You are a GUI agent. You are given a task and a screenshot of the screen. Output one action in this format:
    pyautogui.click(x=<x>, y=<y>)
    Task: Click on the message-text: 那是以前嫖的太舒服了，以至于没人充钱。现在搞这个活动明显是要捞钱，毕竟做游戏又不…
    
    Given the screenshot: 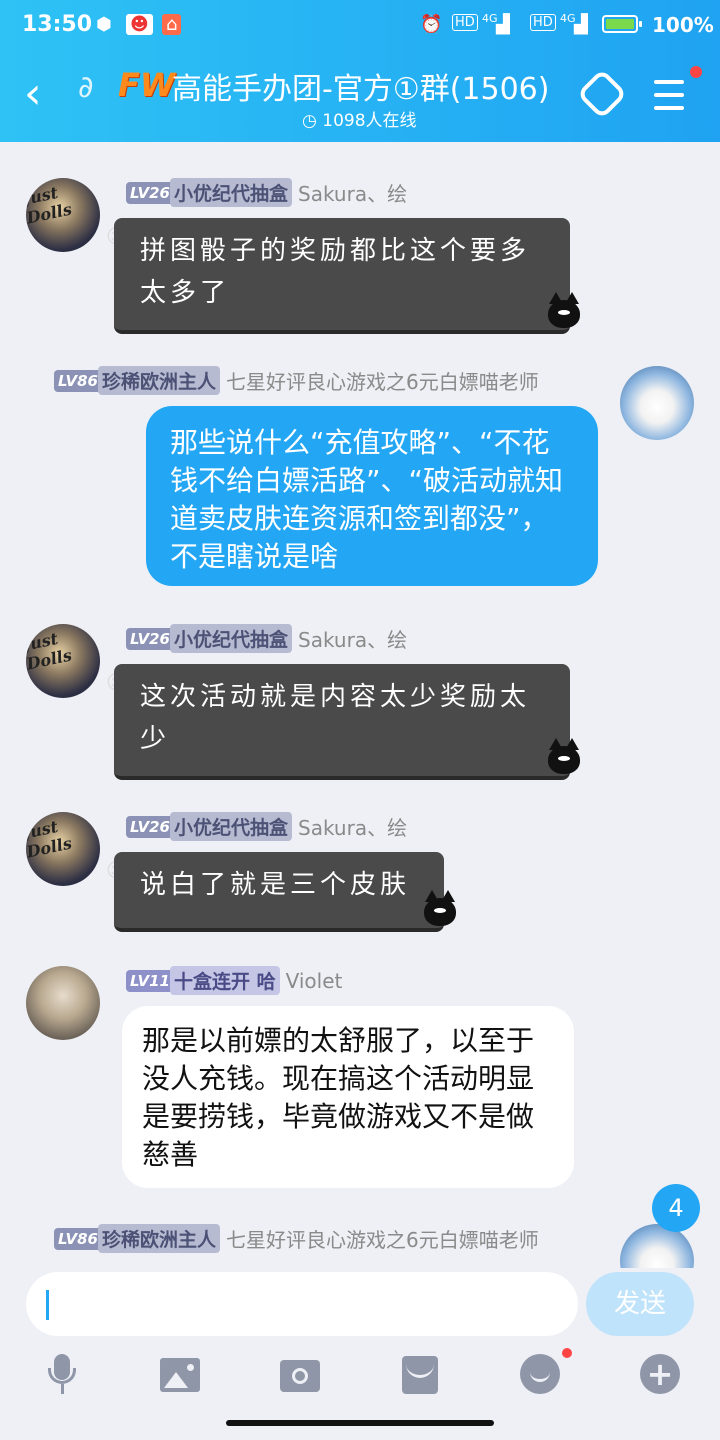 What is the action you would take?
    pyautogui.click(x=338, y=1097)
    